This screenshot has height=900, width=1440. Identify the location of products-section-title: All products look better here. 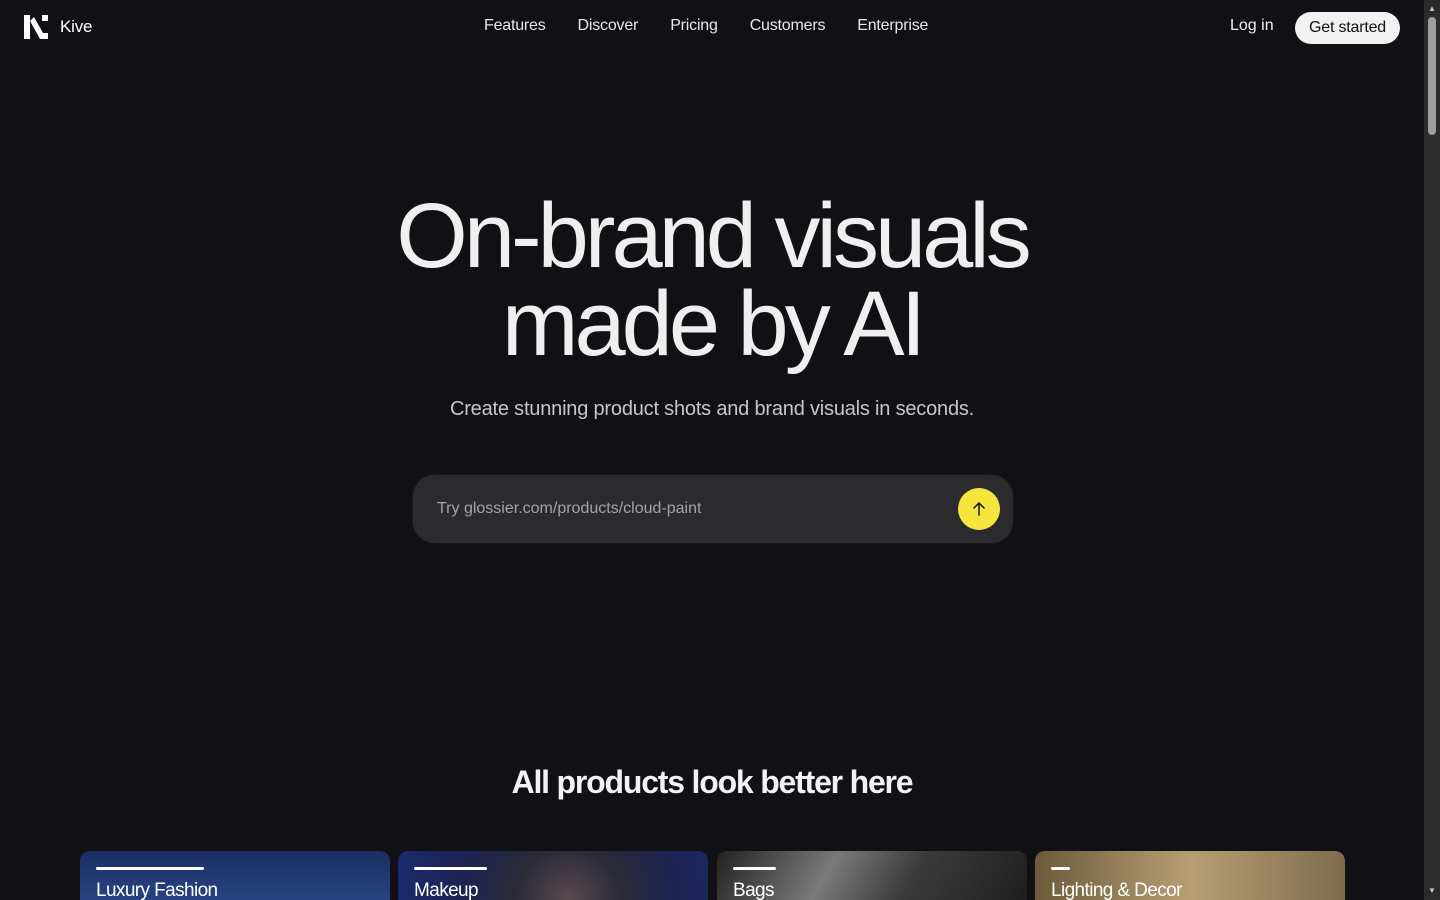
(712, 782).